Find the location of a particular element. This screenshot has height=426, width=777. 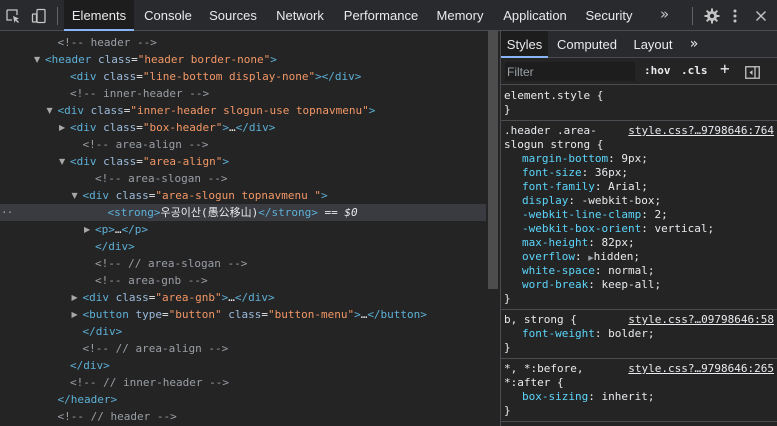

dom-node-selected: ·· <strong>우공이산(愚公移山)</strong> == $0 is located at coordinates (243, 212).